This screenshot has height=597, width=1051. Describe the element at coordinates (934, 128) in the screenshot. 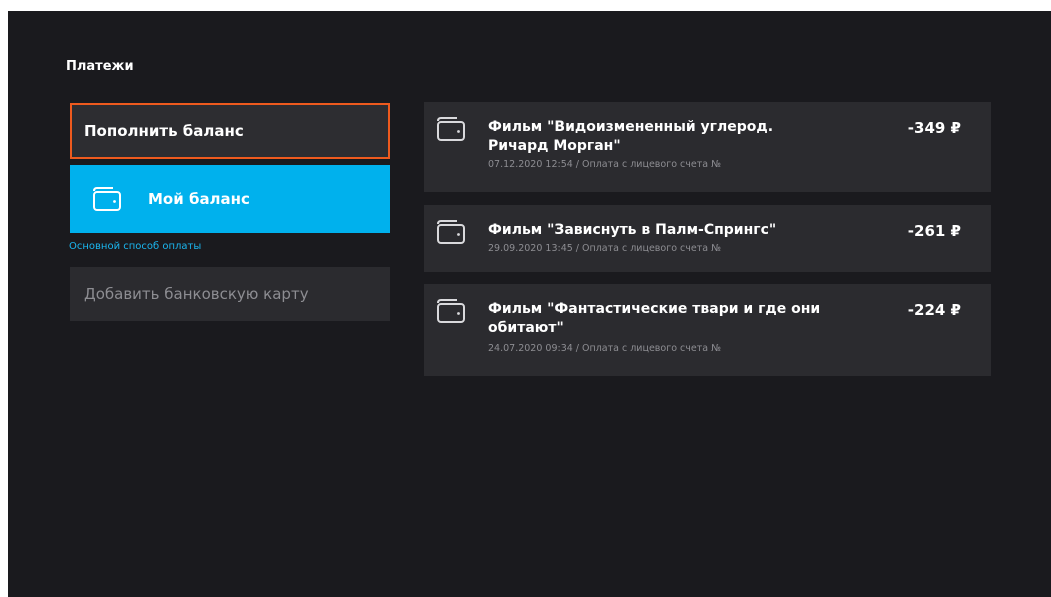

I see `transaction-amount: -349 ₽` at that location.